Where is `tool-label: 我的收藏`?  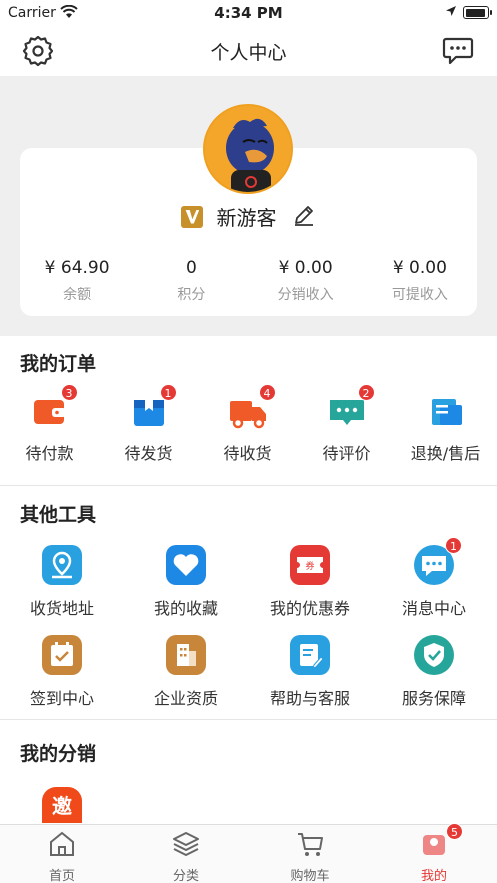
tool-label: 我的收藏 is located at coordinates (185, 608).